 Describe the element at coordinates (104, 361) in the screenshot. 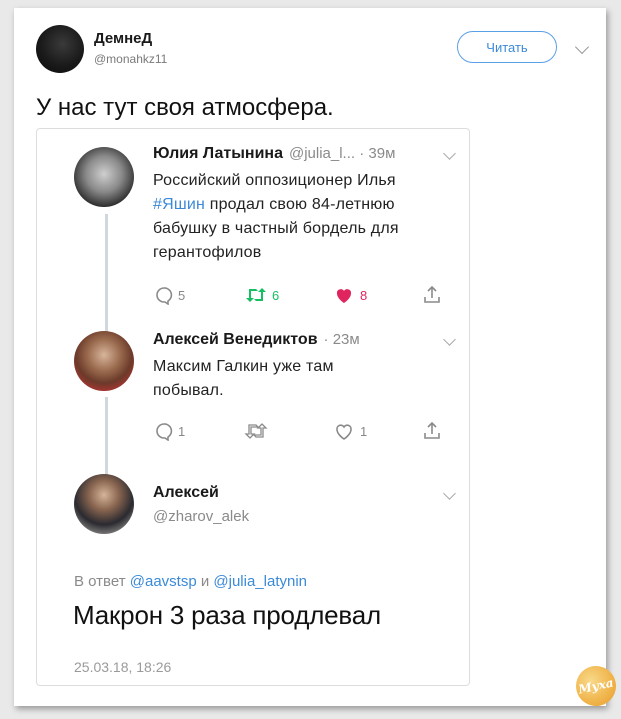

I see `avatar-venediktov` at that location.